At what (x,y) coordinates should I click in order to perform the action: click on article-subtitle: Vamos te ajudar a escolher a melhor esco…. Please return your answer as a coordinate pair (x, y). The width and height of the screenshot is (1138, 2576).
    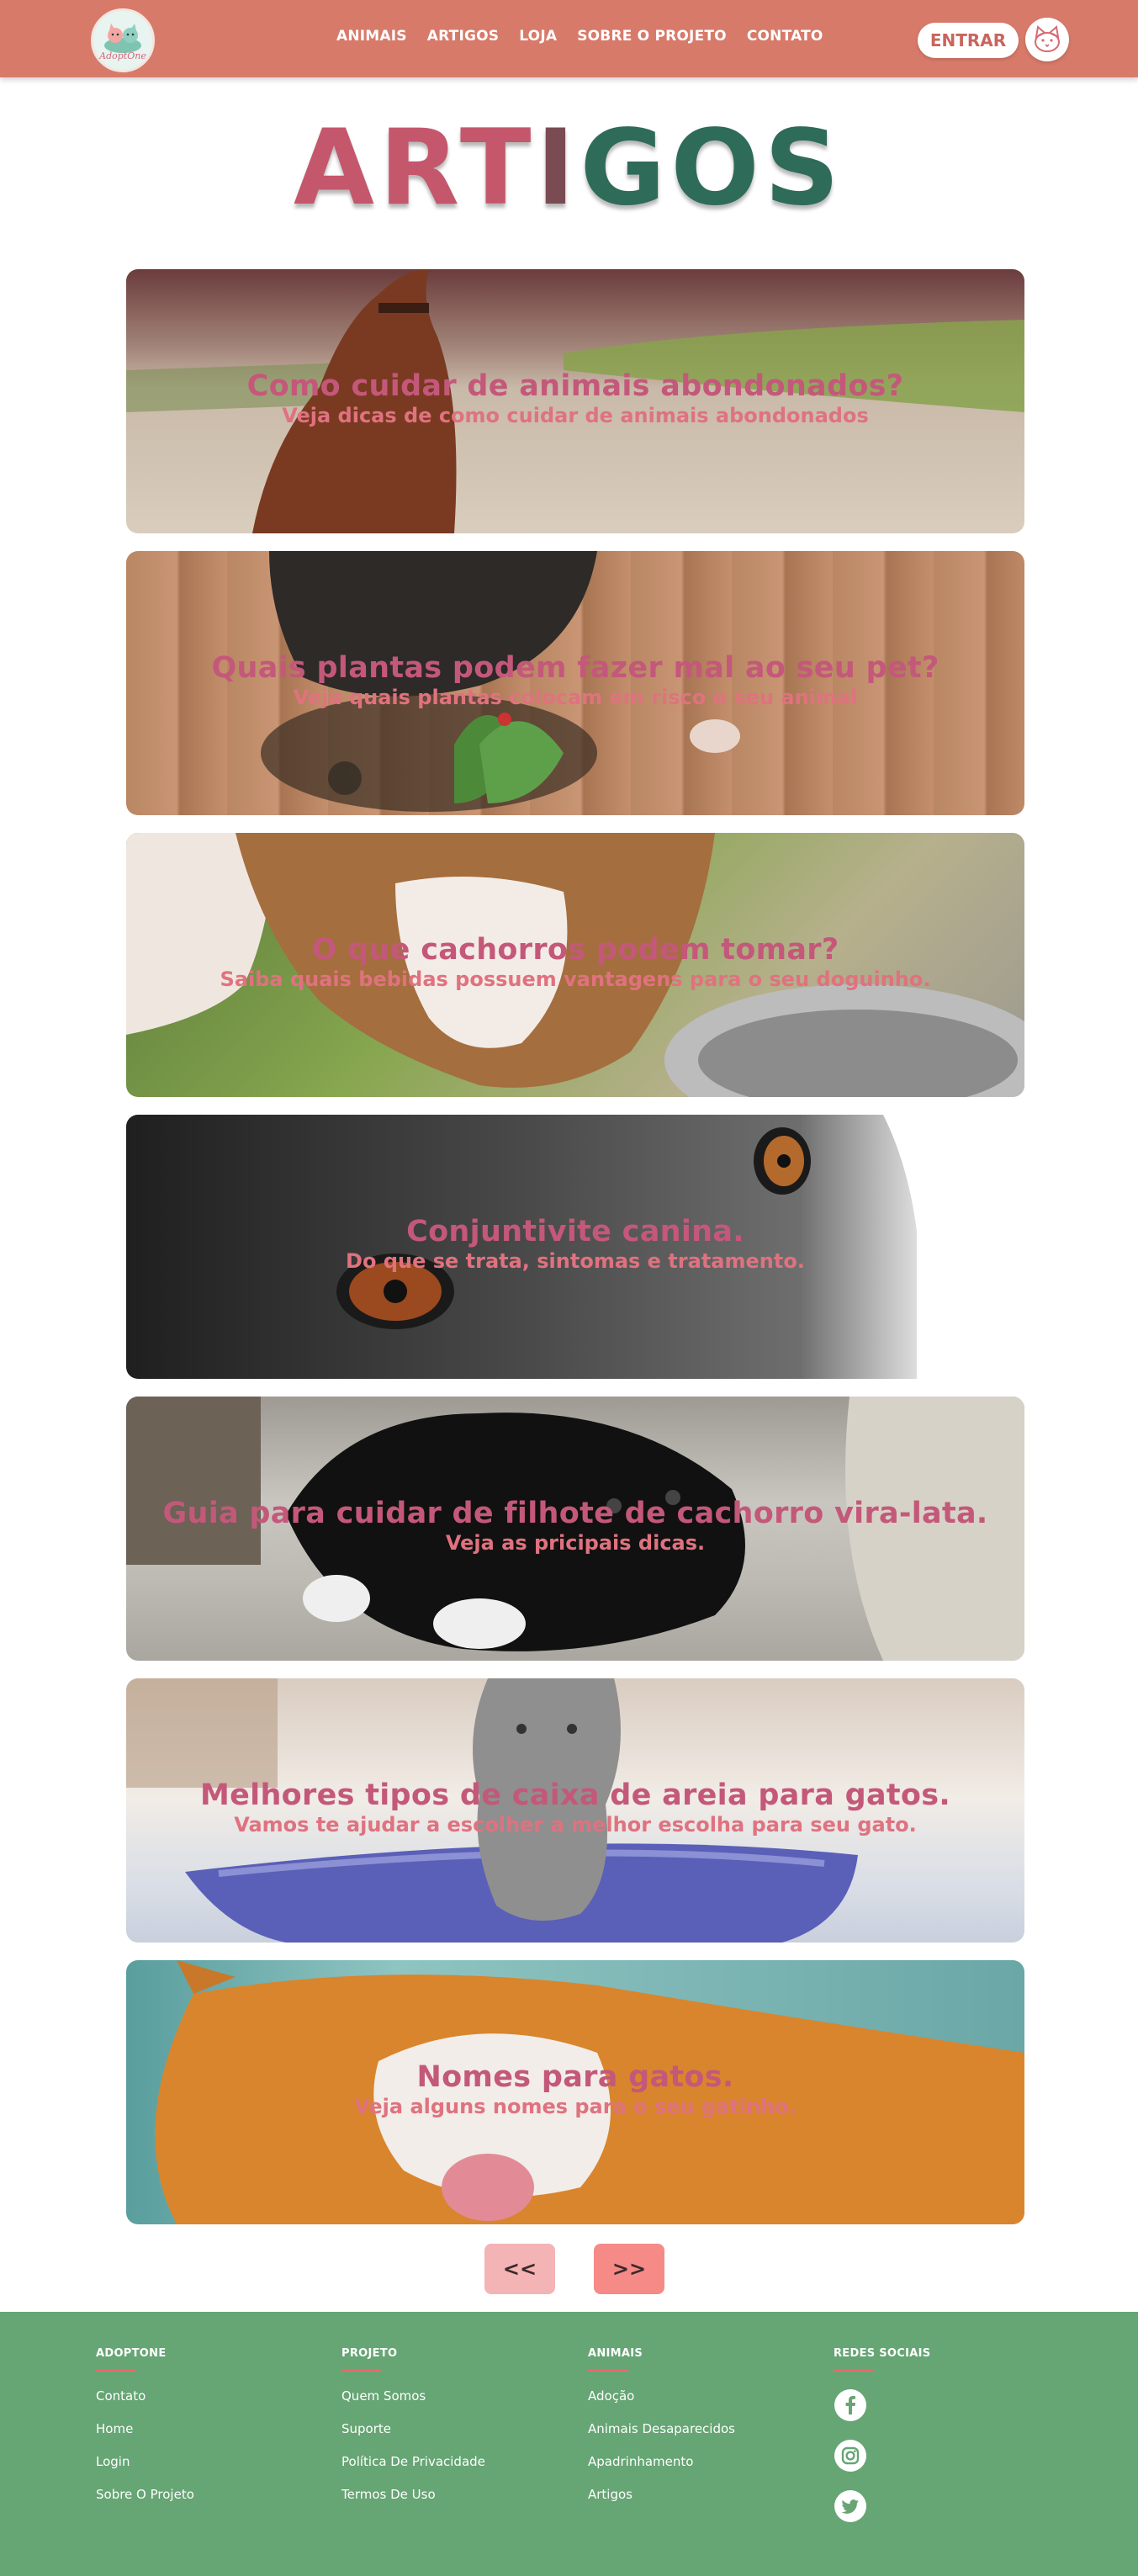
    Looking at the image, I should click on (575, 1825).